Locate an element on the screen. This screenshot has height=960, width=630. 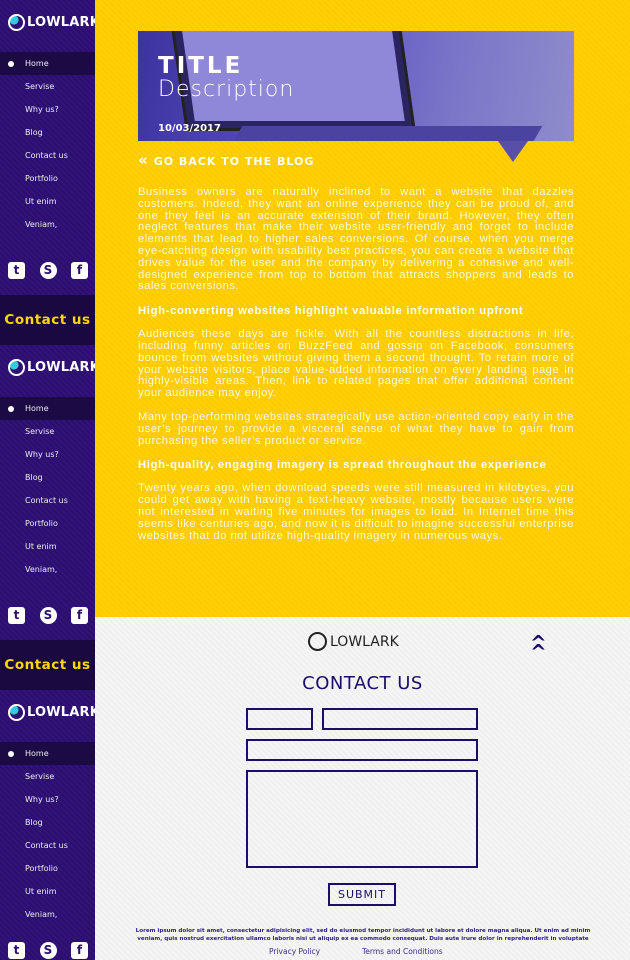
last-name-input is located at coordinates (400, 719).